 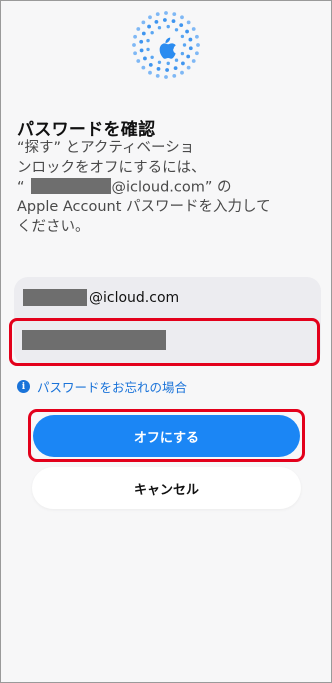 What do you see at coordinates (166, 435) in the screenshot?
I see `turn-off-button-highlight` at bounding box center [166, 435].